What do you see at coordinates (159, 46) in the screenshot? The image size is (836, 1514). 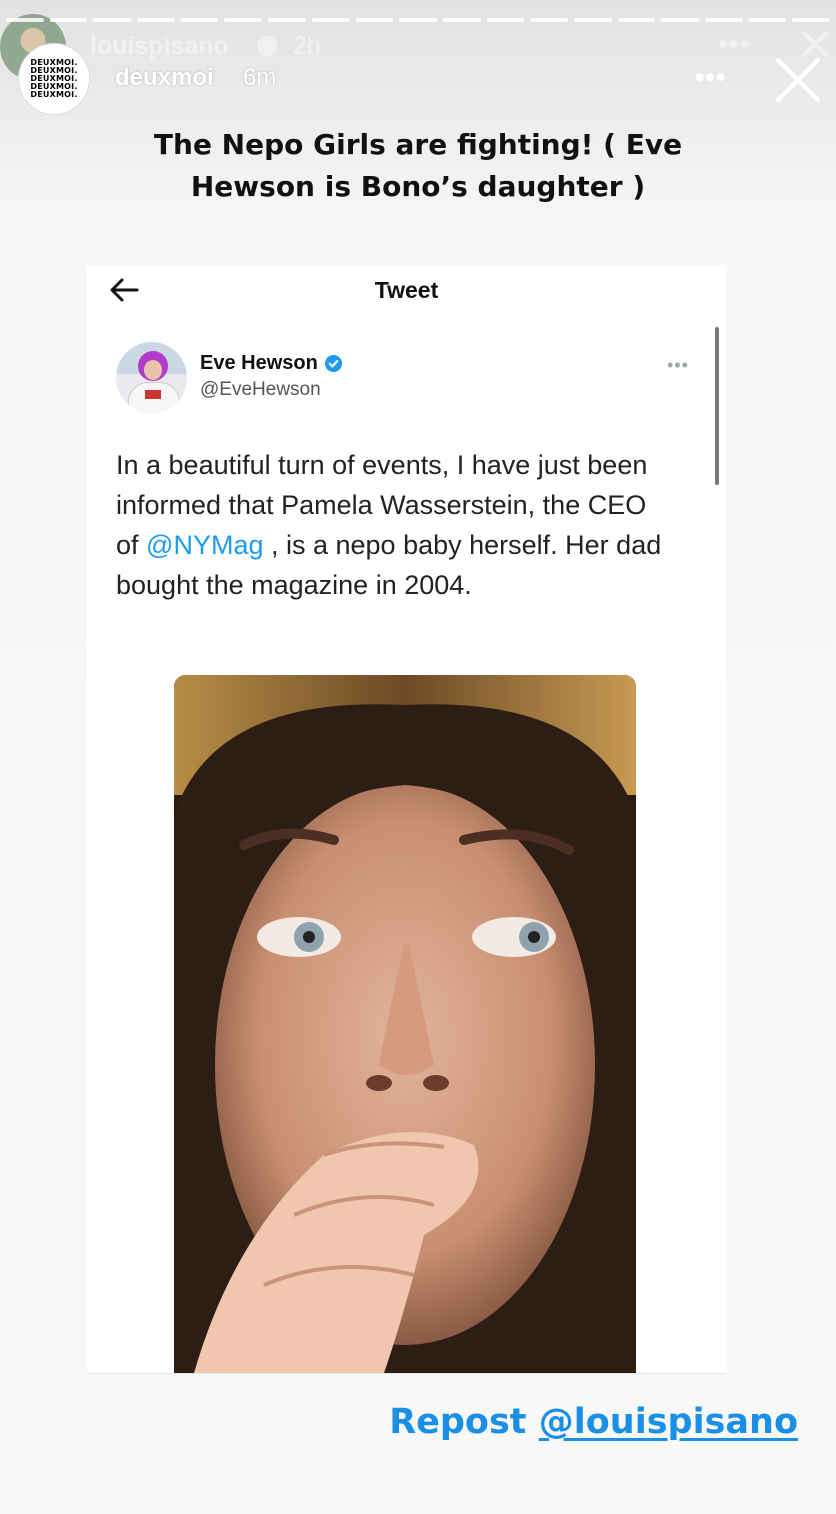 I see `background-story-username: louispisano` at bounding box center [159, 46].